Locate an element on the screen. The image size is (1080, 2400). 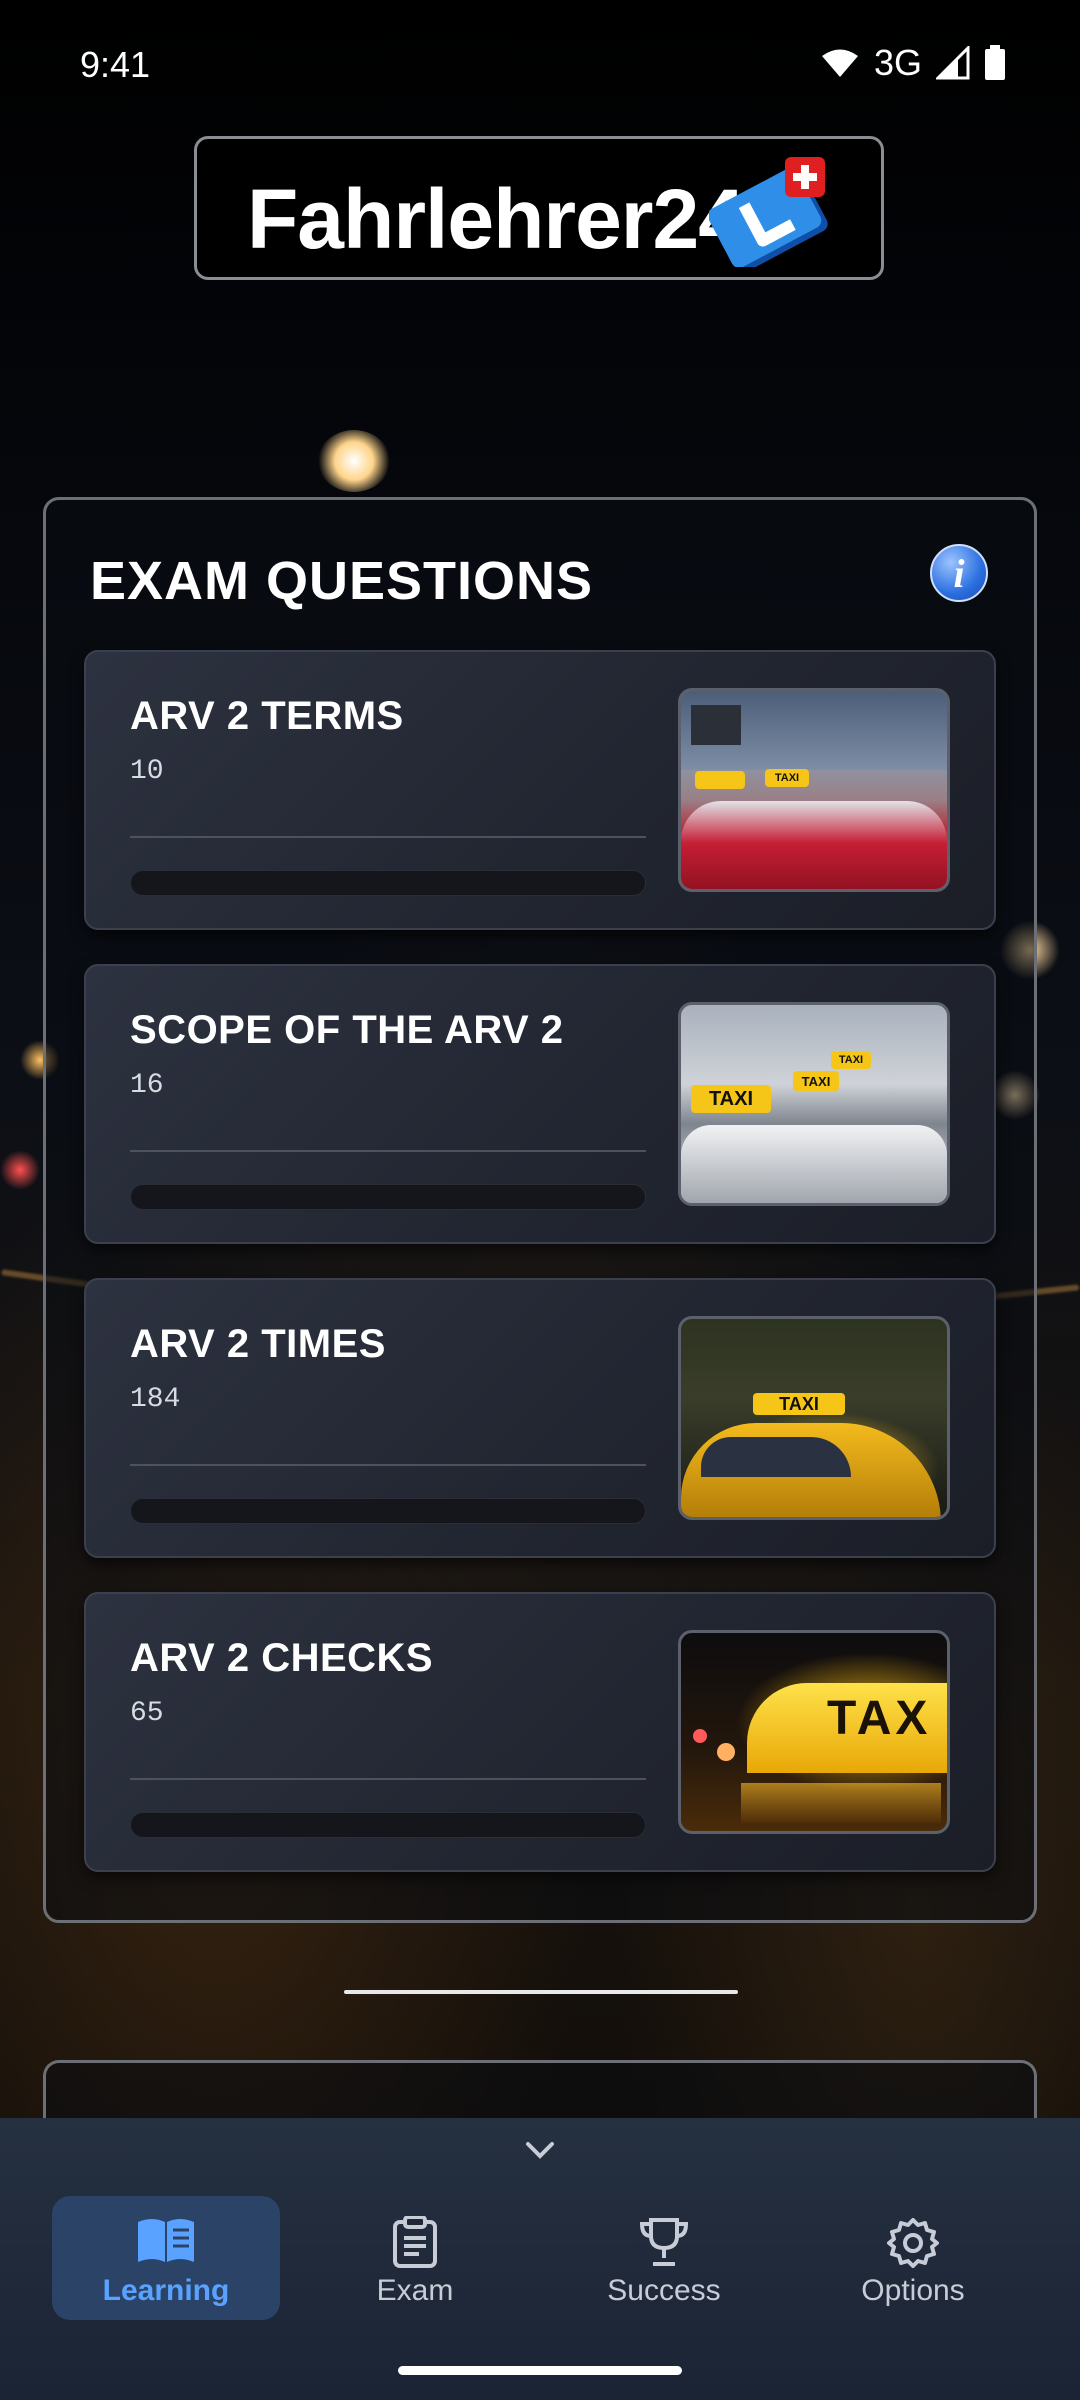
panel-title: EXAM QUESTIONS is located at coordinates (342, 581).